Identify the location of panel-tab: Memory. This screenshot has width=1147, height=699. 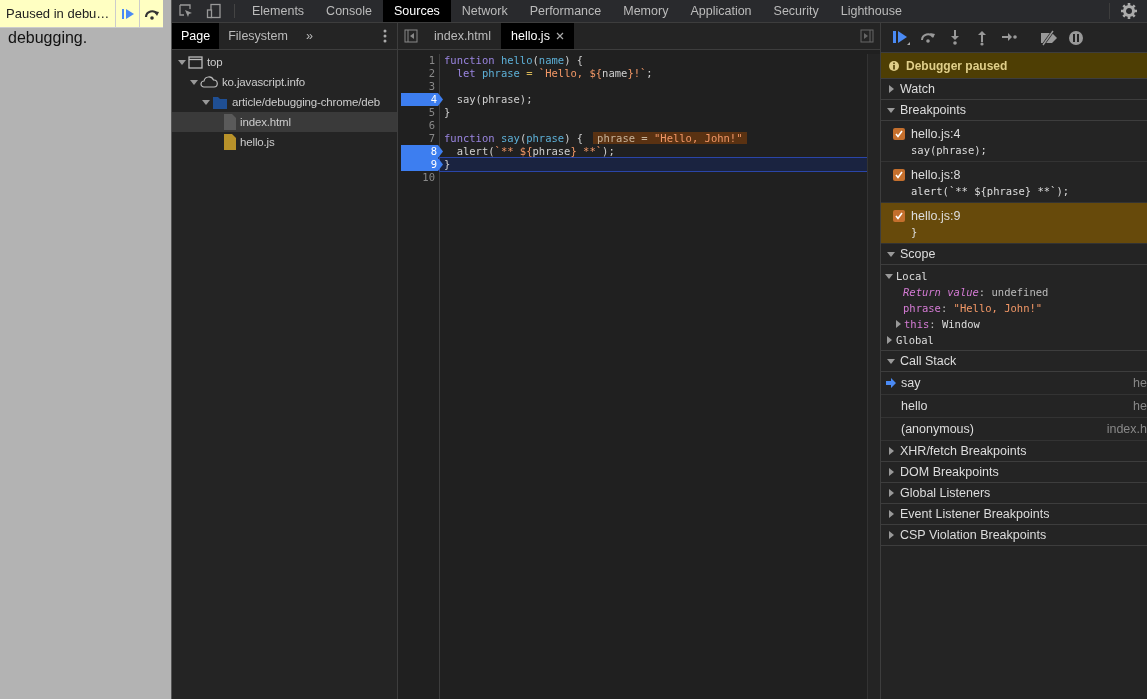
(646, 11).